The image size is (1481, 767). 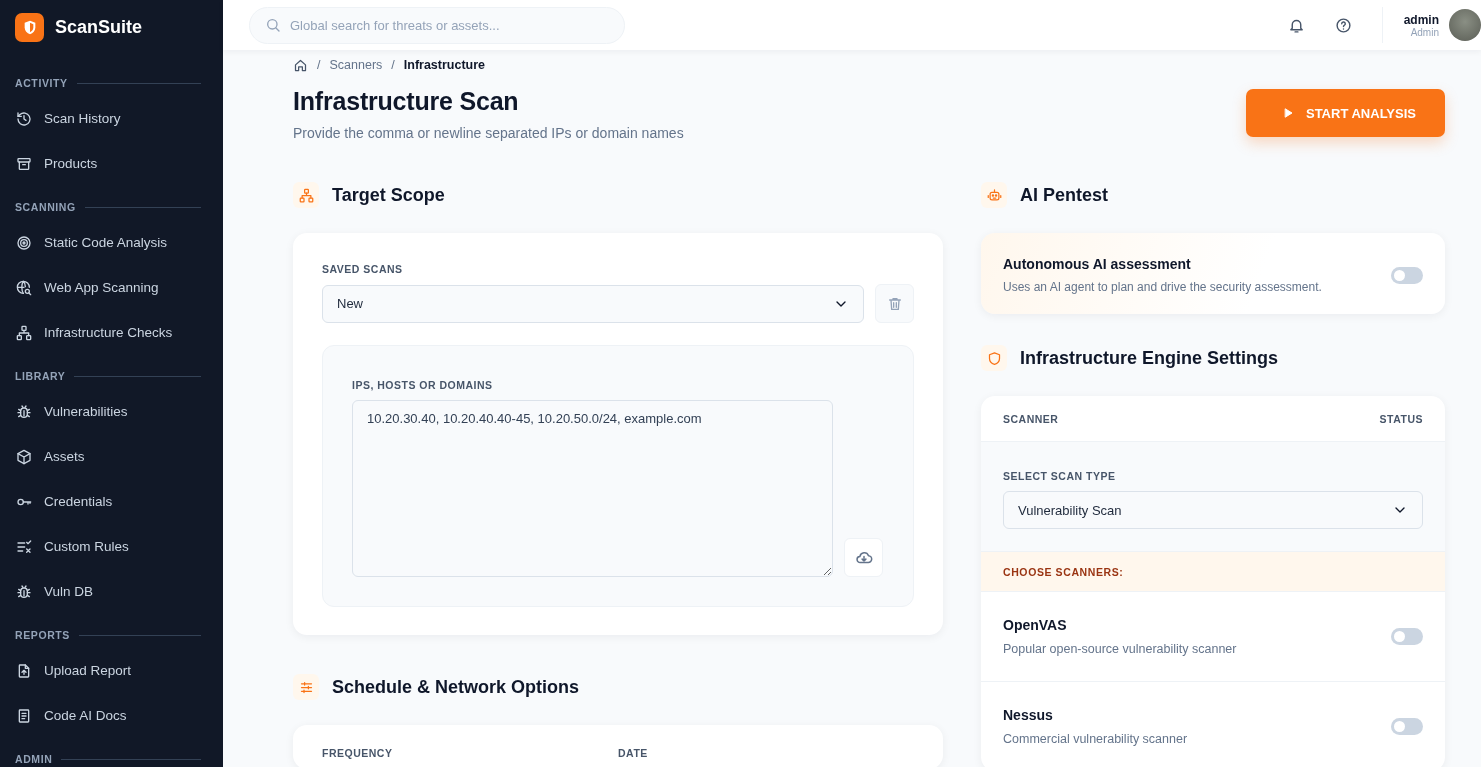 What do you see at coordinates (99, 27) in the screenshot?
I see `app-name: ScanSuite` at bounding box center [99, 27].